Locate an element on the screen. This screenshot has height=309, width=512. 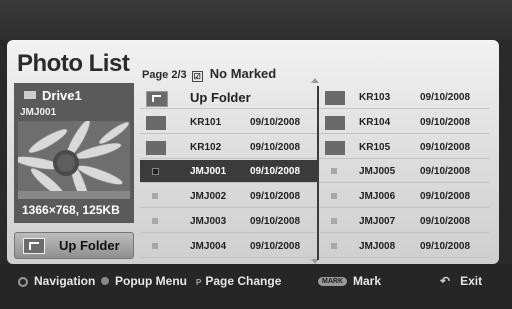
item-name: Up Folder is located at coordinates (220, 97).